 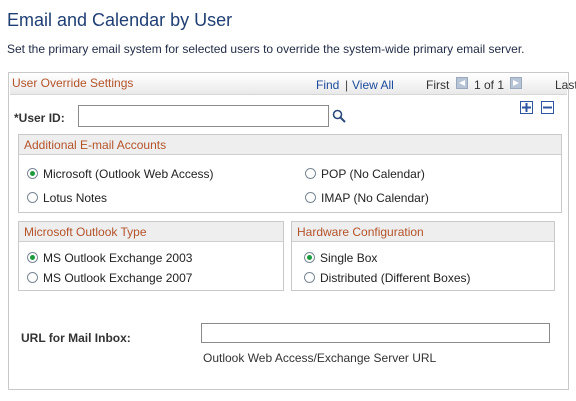 I want to click on delete-row-button, so click(x=547, y=107).